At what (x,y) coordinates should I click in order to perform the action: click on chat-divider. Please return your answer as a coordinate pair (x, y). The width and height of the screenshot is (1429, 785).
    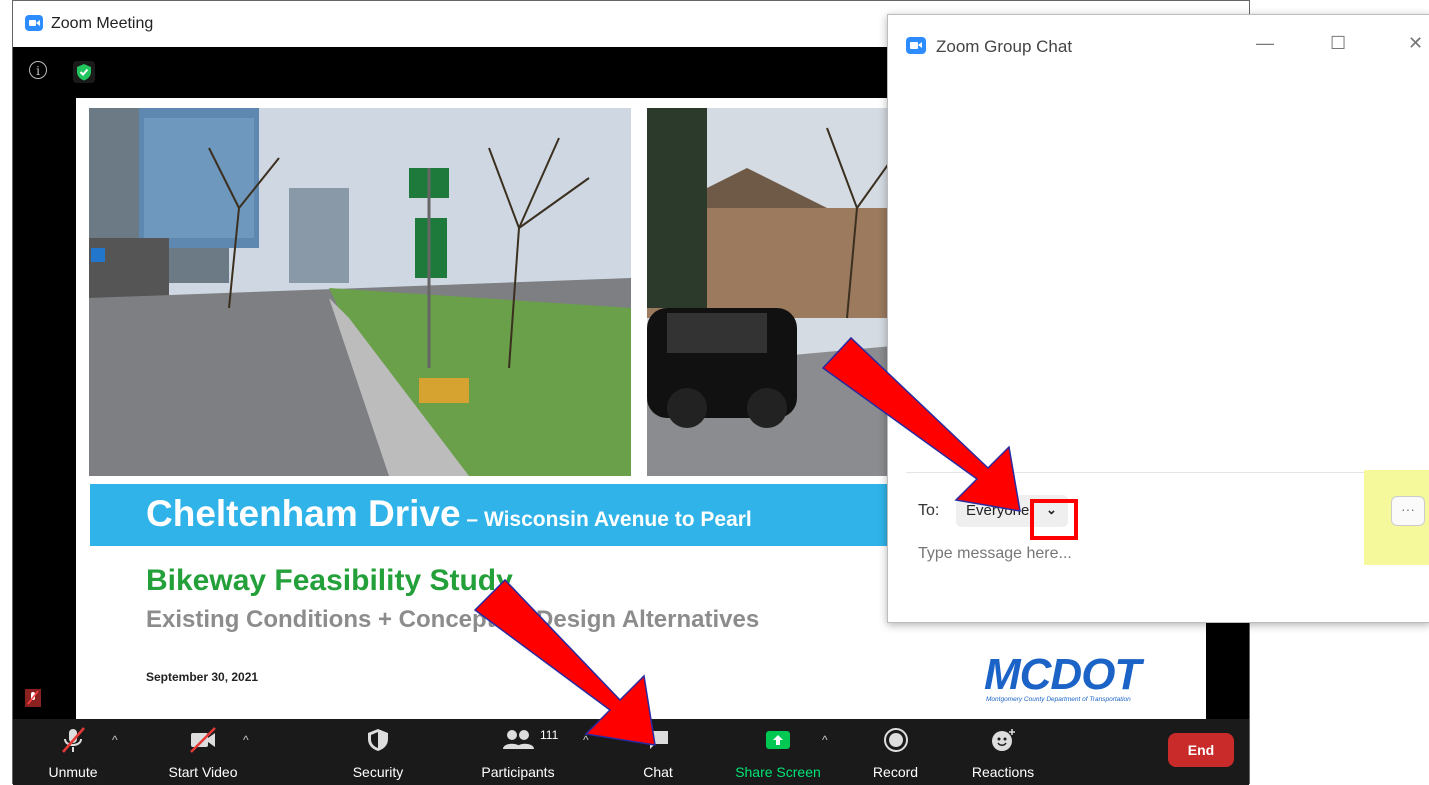
    Looking at the image, I should click on (1167, 472).